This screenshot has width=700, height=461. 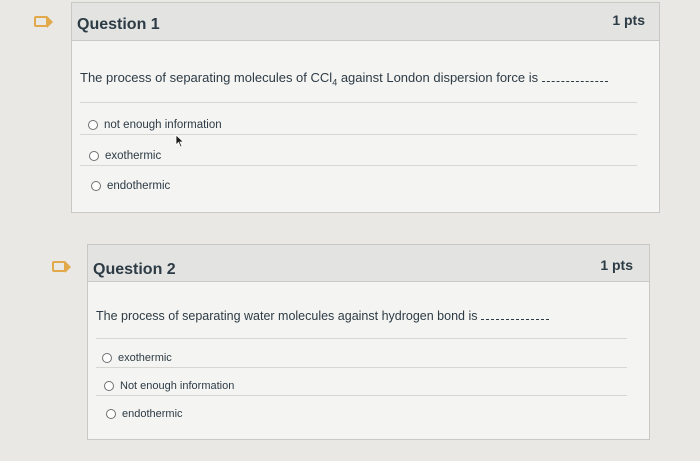 What do you see at coordinates (118, 24) in the screenshot?
I see `question-title: Question 1` at bounding box center [118, 24].